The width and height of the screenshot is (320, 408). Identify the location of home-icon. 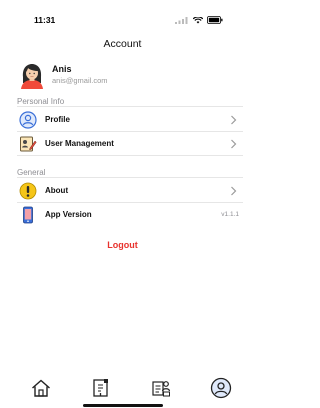
(41, 388).